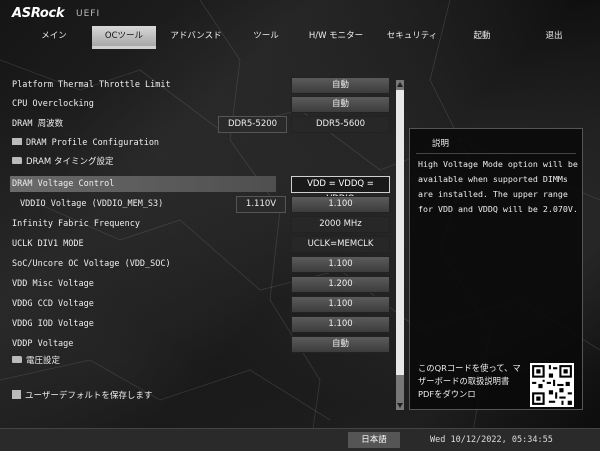  What do you see at coordinates (554, 36) in the screenshot?
I see `tab-exit: 退出` at bounding box center [554, 36].